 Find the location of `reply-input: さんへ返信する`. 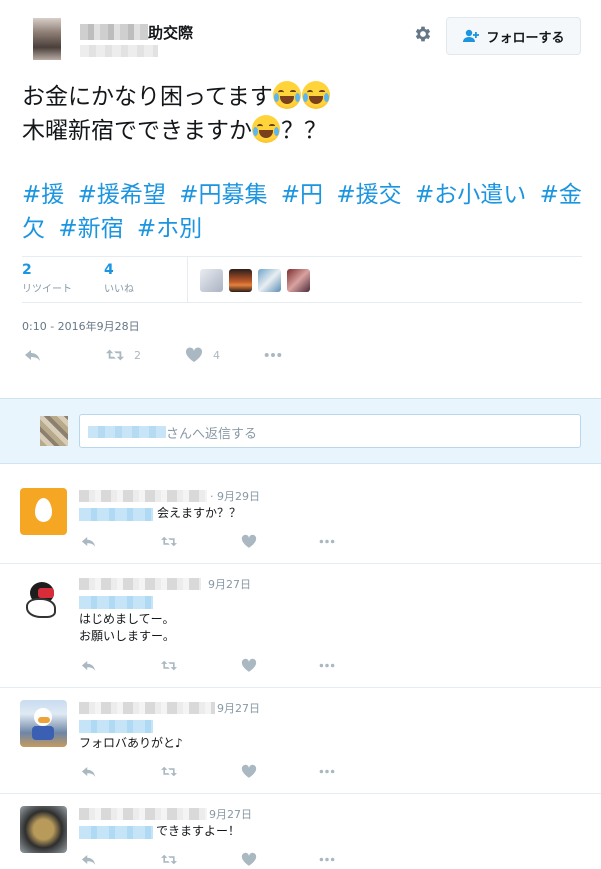

reply-input: さんへ返信する is located at coordinates (330, 431).